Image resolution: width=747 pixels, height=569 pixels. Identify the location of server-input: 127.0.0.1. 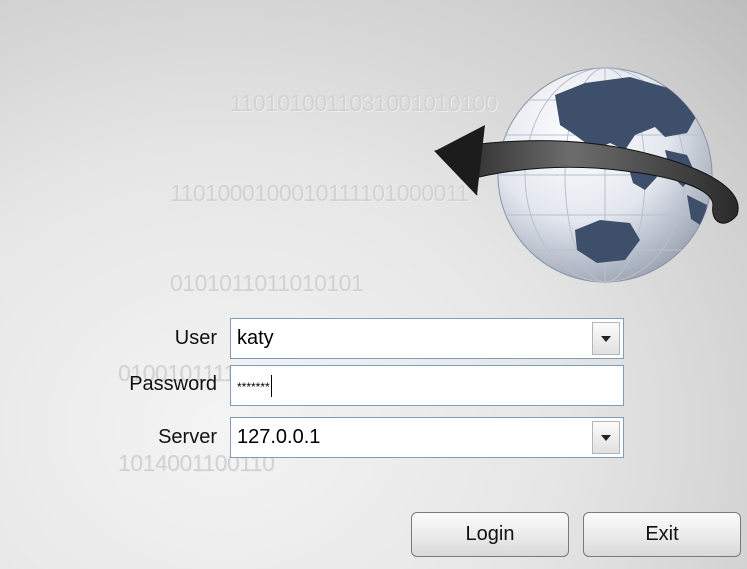
(411, 437).